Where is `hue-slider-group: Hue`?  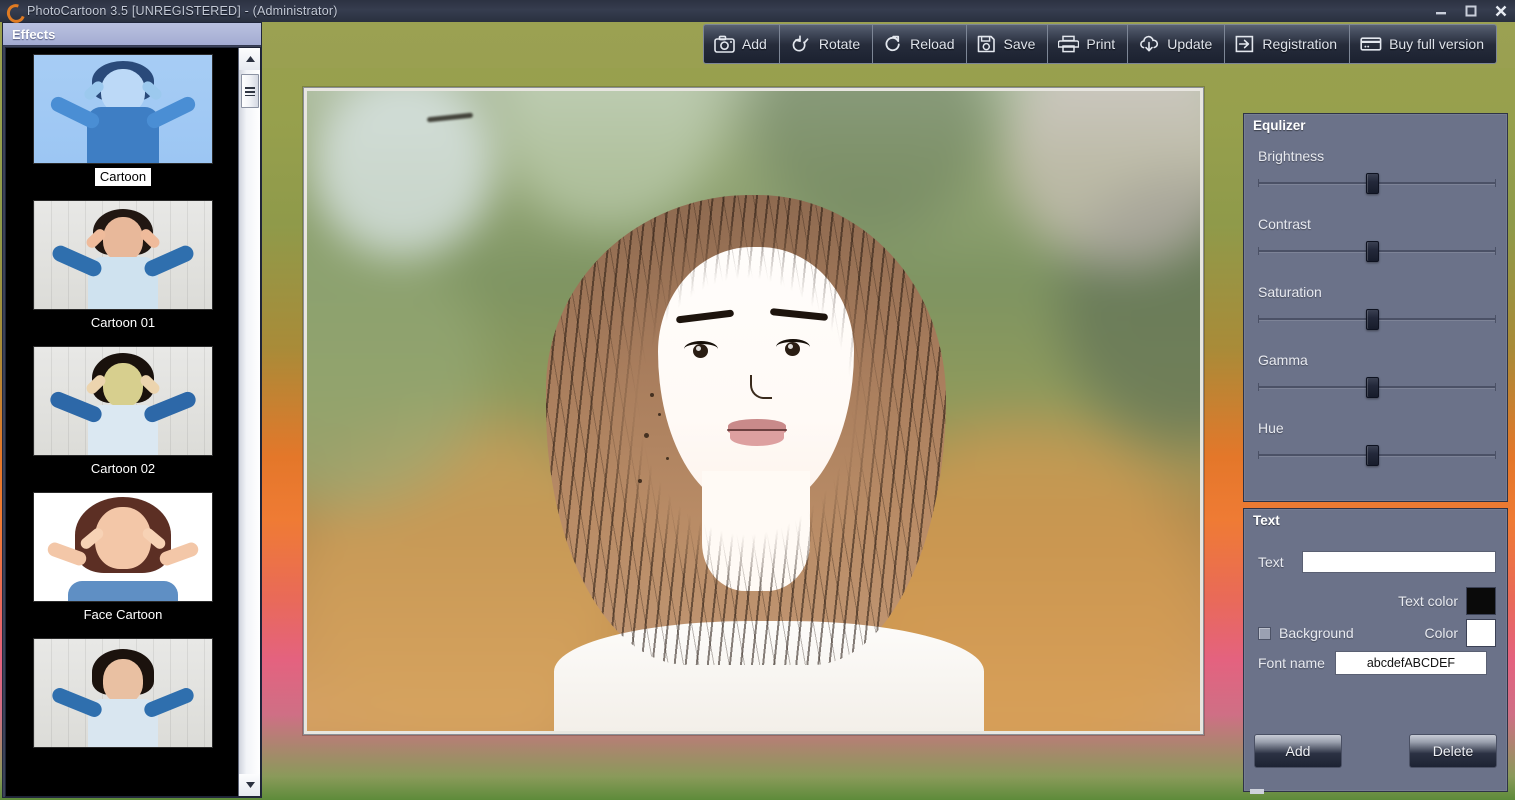
hue-slider-group: Hue is located at coordinates (1377, 443).